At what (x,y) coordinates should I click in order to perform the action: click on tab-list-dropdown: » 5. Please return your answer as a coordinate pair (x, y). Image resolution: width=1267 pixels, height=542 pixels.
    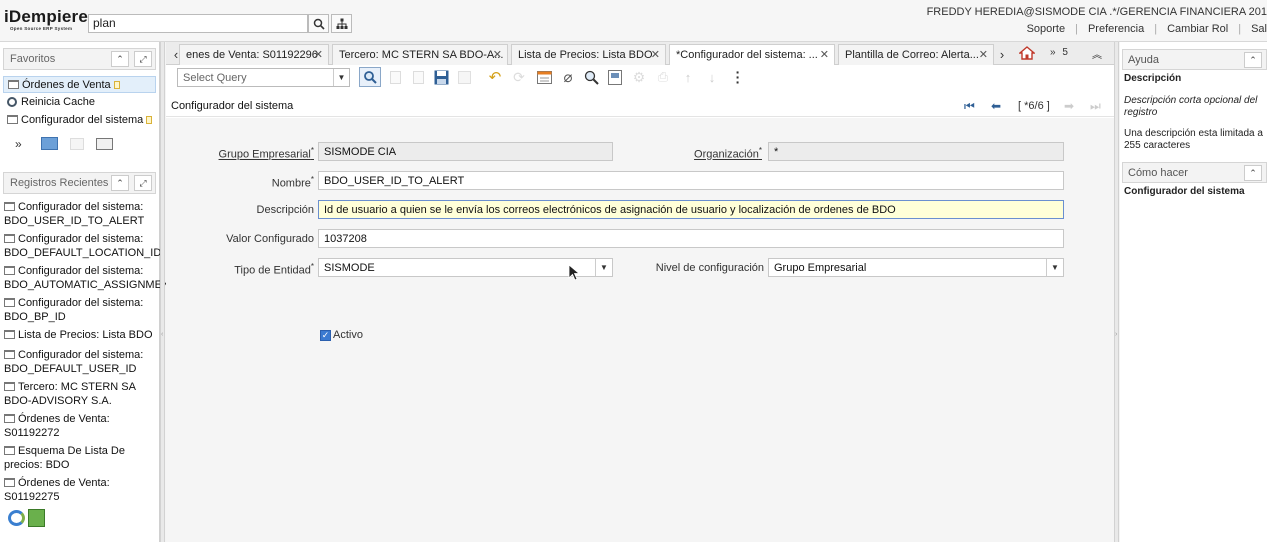
    Looking at the image, I should click on (1059, 52).